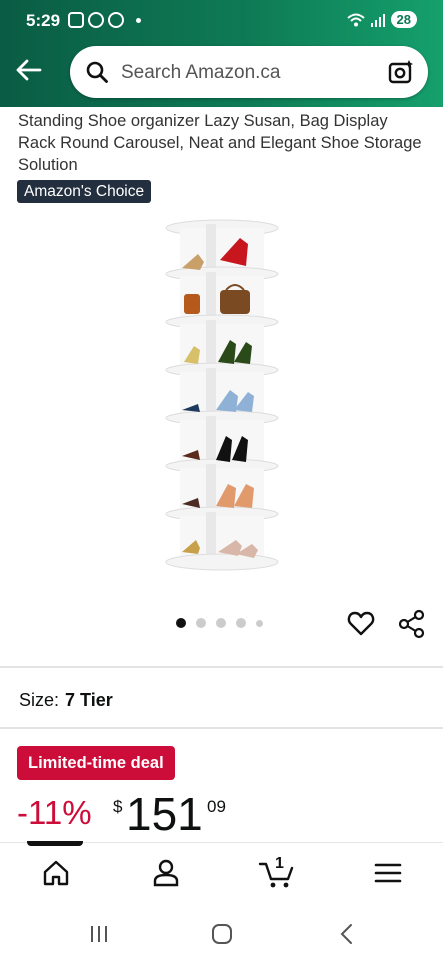 The width and height of the screenshot is (443, 960). What do you see at coordinates (221, 872) in the screenshot?
I see `bottom-navigation` at bounding box center [221, 872].